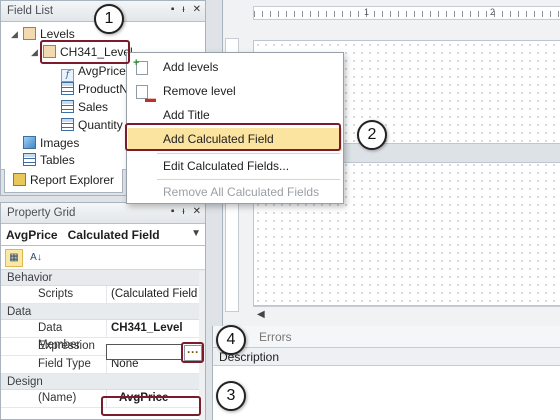 The height and width of the screenshot is (420, 560). Describe the element at coordinates (36, 258) in the screenshot. I see `alphabetical-sort-icon: A↓` at that location.